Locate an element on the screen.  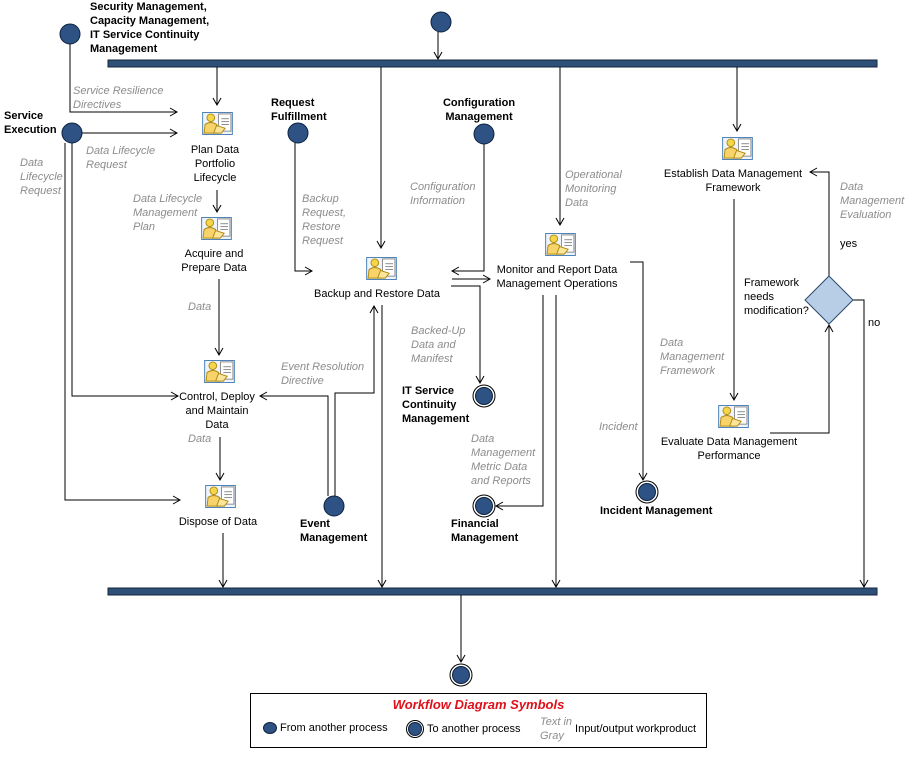
arrow-event-to-control is located at coordinates (293, 443).